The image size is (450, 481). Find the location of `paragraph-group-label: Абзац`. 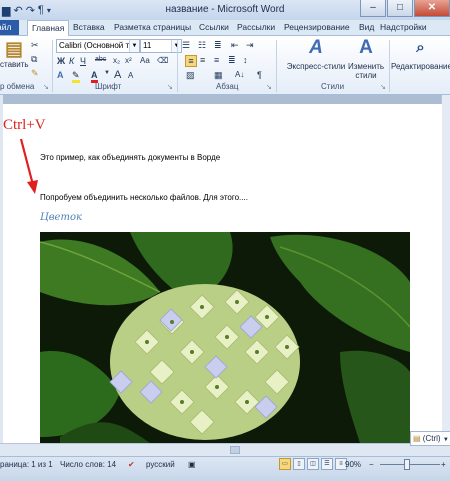

paragraph-group-label: Абзац is located at coordinates (227, 86).